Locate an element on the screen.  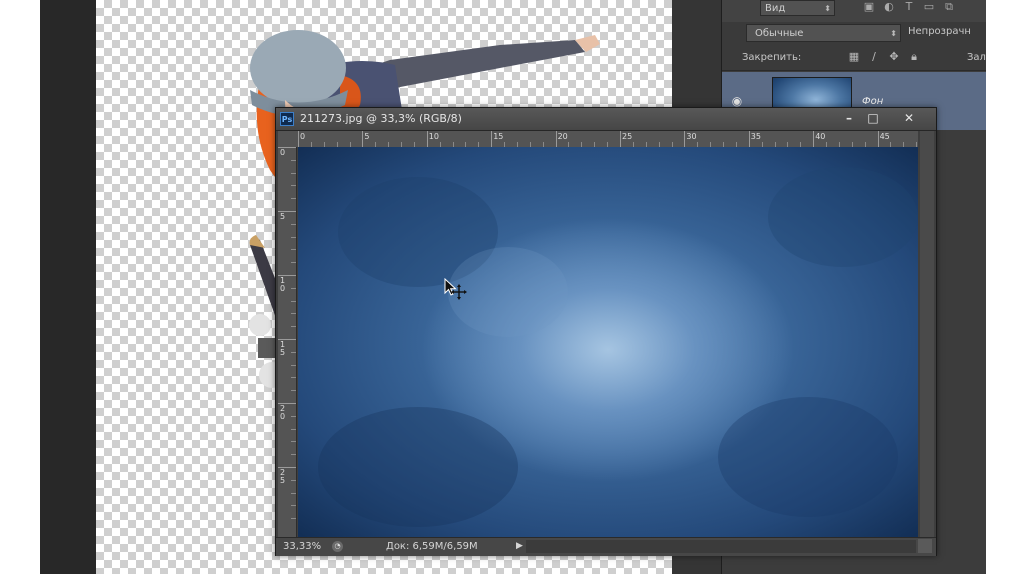
select-arrows-icon: ⬍ is located at coordinates (827, 8).